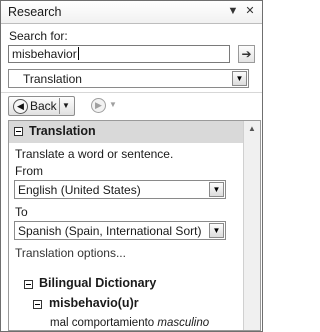  What do you see at coordinates (62, 131) in the screenshot?
I see `translation-section-title: Translation` at bounding box center [62, 131].